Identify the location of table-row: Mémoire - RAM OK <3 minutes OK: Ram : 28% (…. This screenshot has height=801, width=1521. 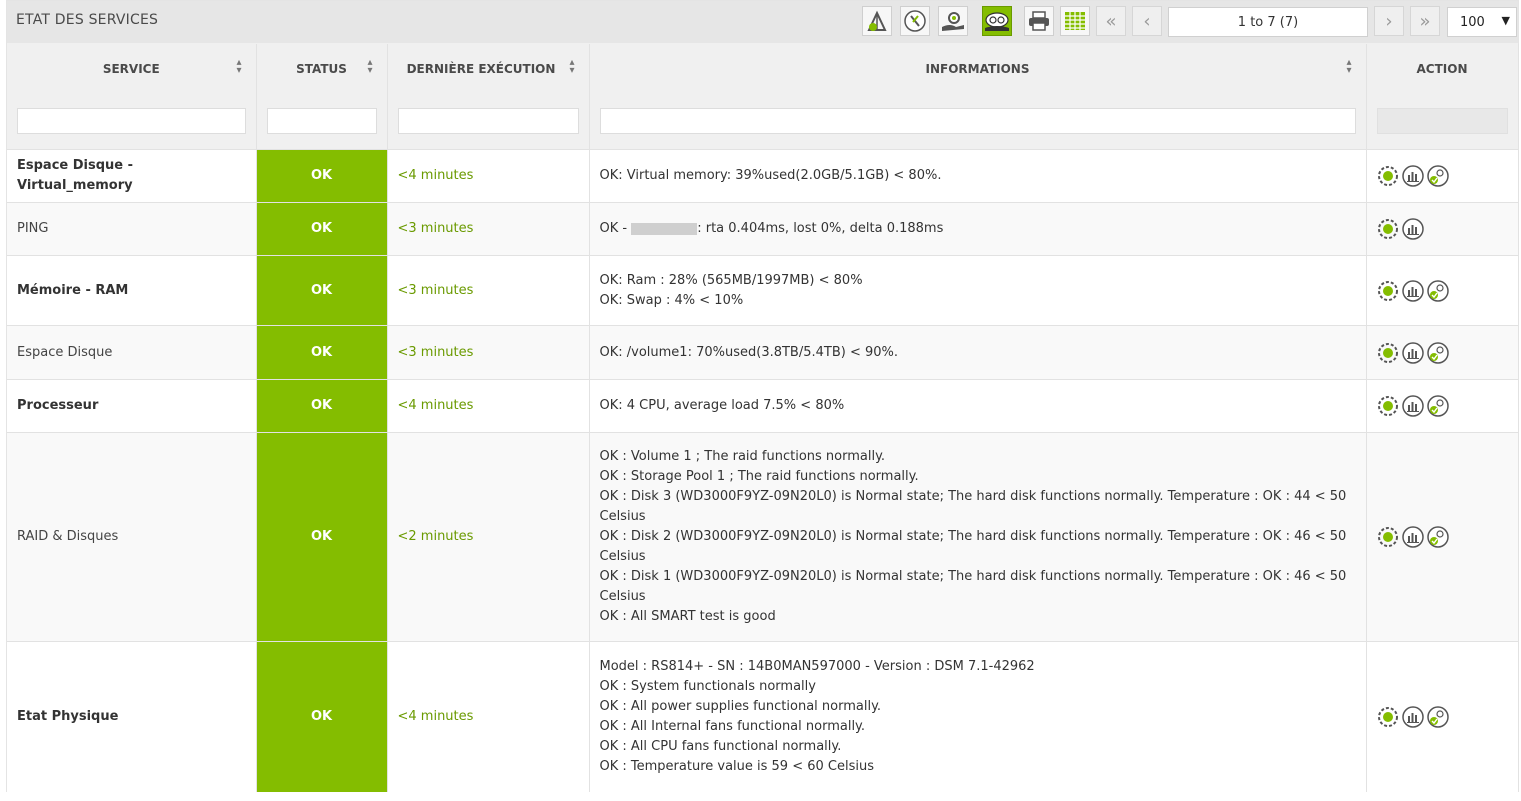
(763, 290).